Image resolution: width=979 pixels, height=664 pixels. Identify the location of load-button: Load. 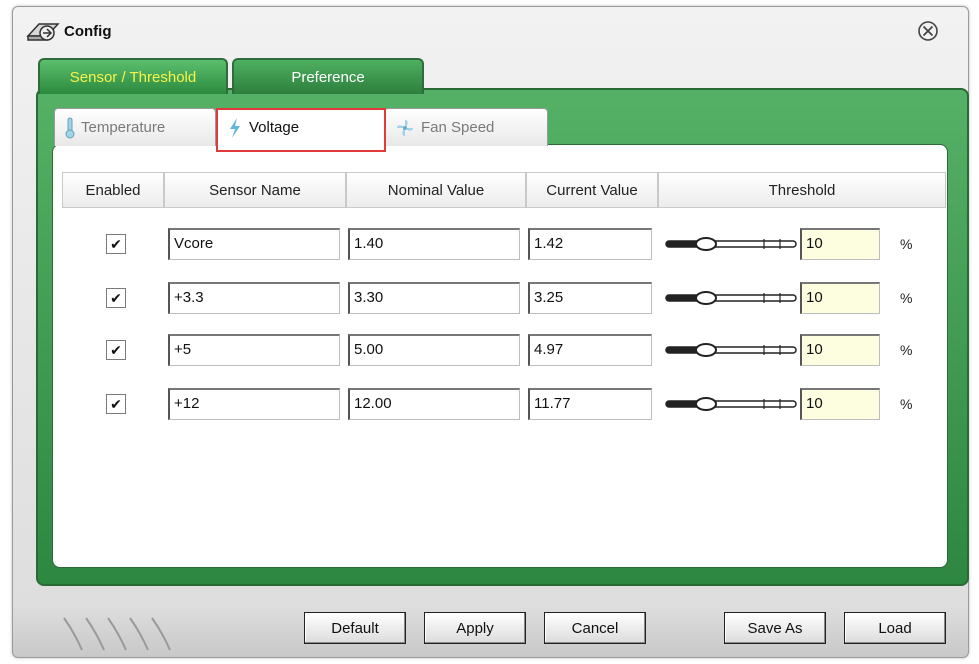
(895, 628).